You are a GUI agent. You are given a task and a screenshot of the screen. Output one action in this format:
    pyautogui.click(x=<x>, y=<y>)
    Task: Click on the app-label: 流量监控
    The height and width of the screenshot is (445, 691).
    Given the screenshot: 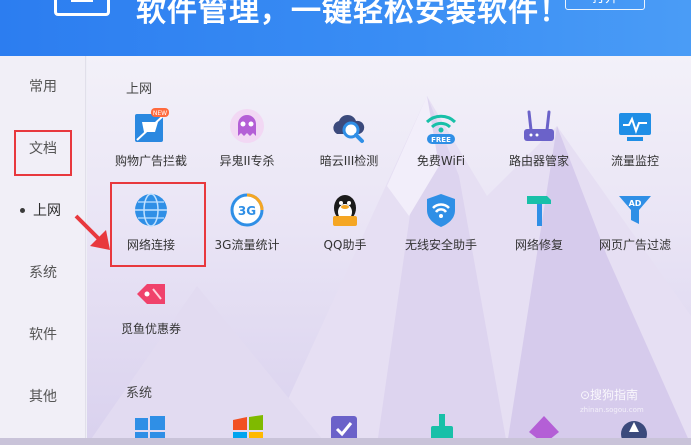 What is the action you would take?
    pyautogui.click(x=634, y=161)
    